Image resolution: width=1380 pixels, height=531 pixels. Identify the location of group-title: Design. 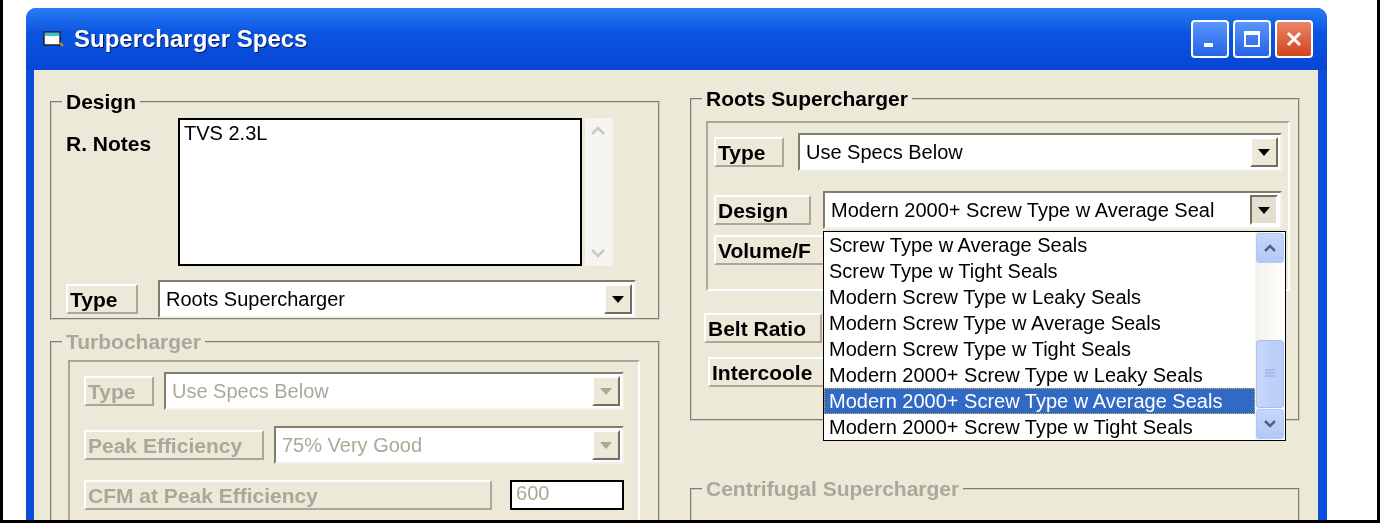
(101, 102).